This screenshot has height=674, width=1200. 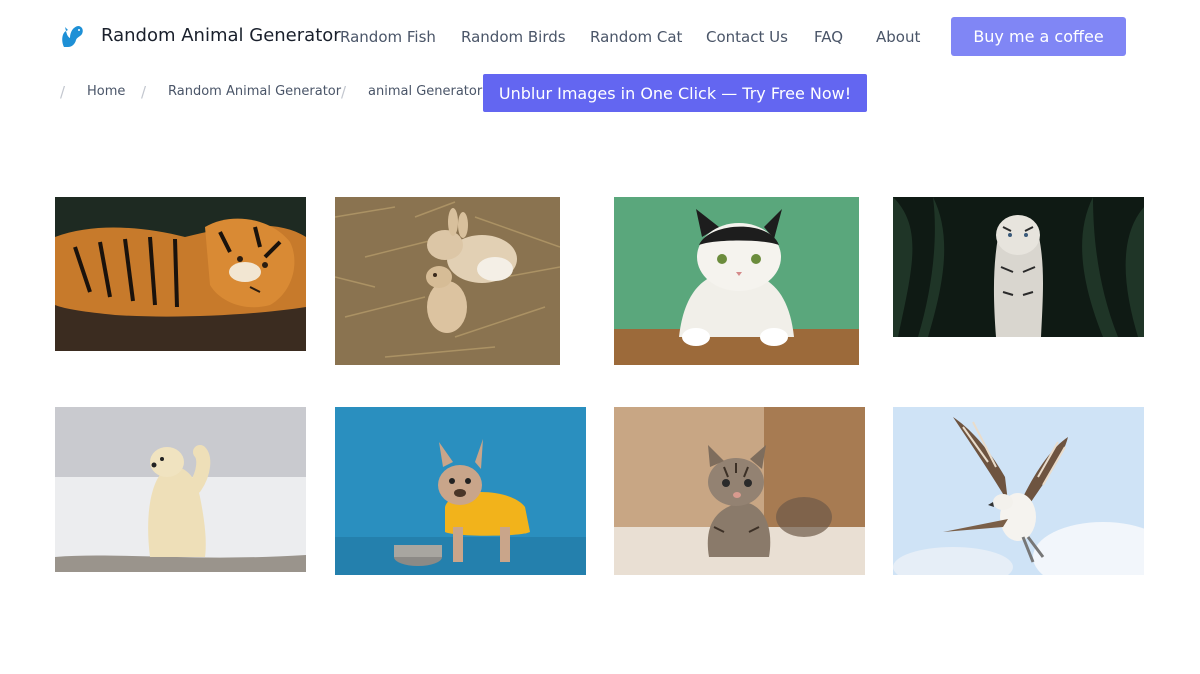 What do you see at coordinates (828, 37) in the screenshot?
I see `nav-faq: FAQ` at bounding box center [828, 37].